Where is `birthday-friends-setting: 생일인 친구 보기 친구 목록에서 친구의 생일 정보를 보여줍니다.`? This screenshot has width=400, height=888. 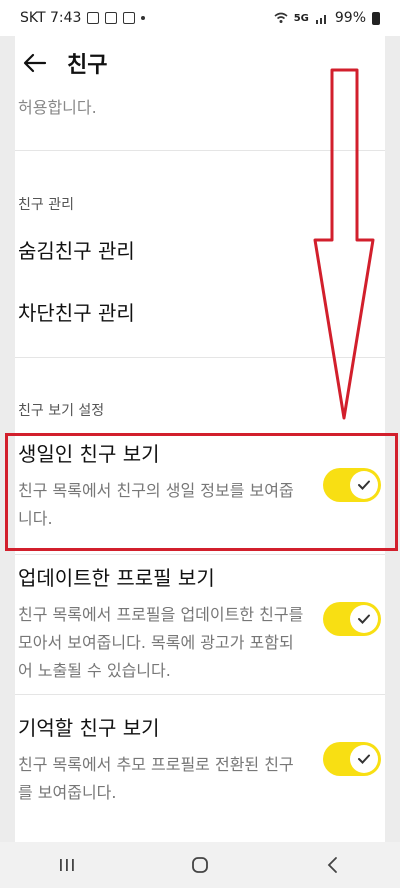 birthday-friends-setting: 생일인 친구 보기 친구 목록에서 친구의 생일 정보를 보여줍니다. is located at coordinates (201, 485).